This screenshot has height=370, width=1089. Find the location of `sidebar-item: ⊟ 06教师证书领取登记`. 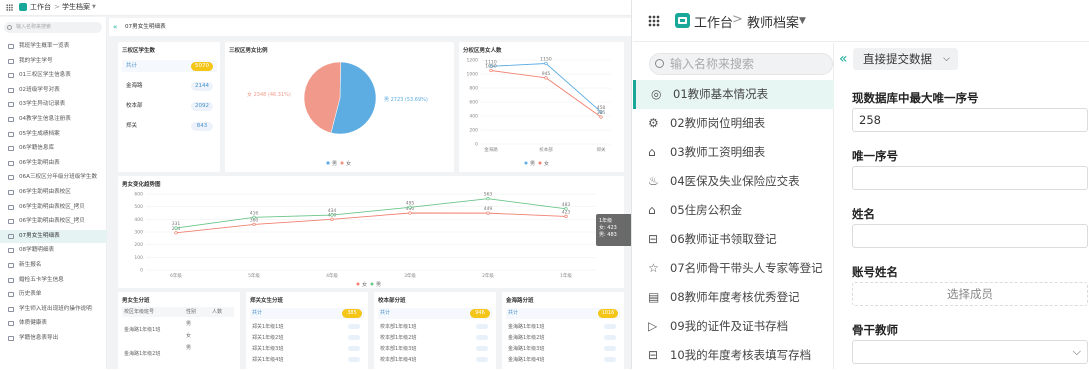

sidebar-item: ⊟ 06教师证书领取登记 is located at coordinates (733, 239).